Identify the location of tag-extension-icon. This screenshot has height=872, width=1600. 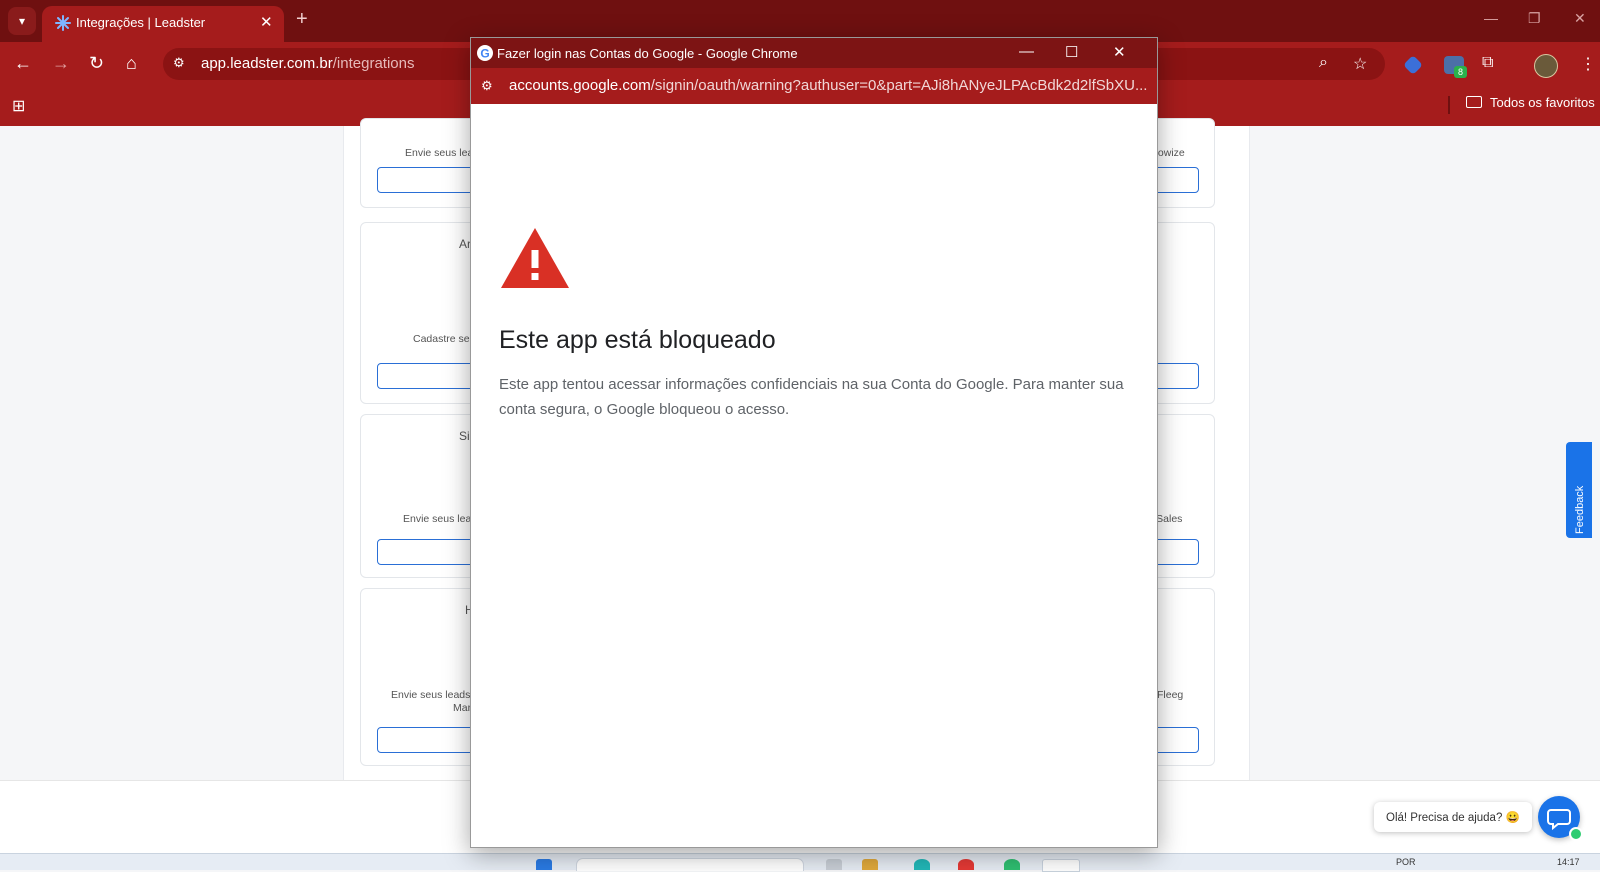
(1413, 65).